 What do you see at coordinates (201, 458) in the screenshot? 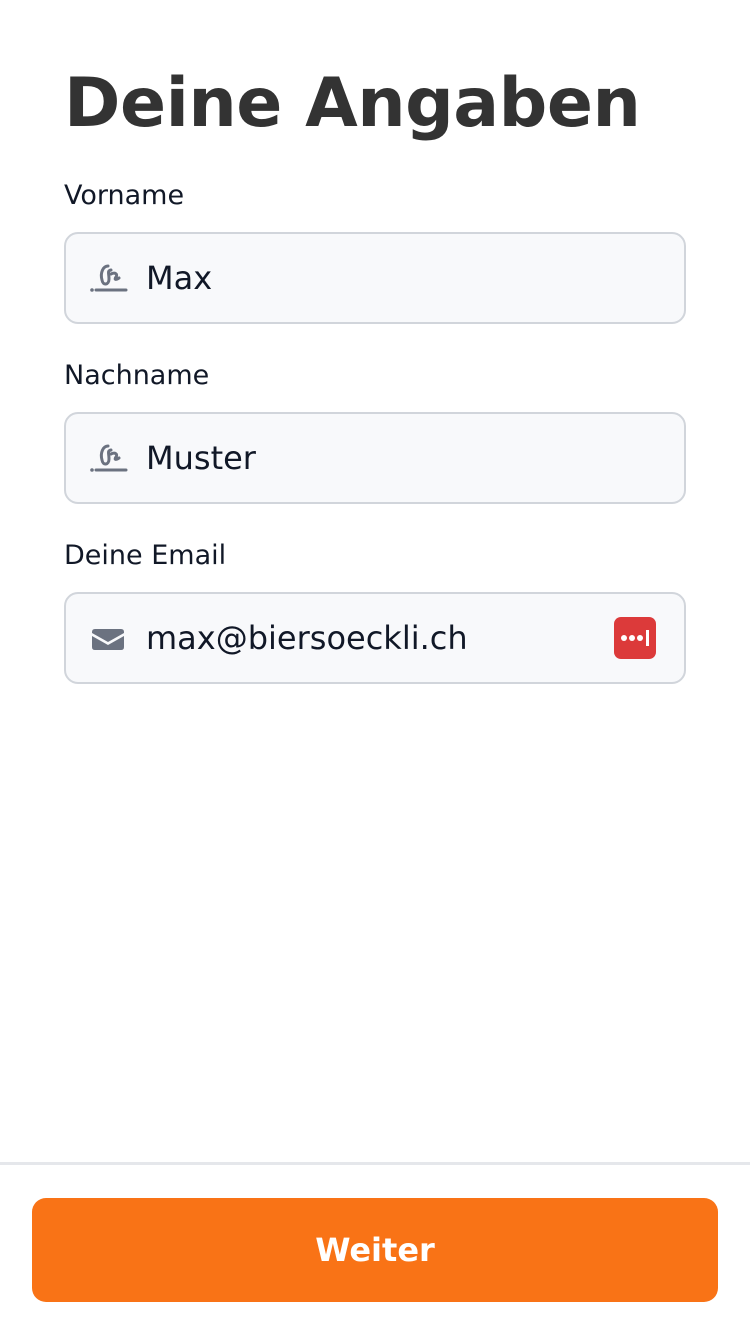
I see `last-name-value: Muster` at bounding box center [201, 458].